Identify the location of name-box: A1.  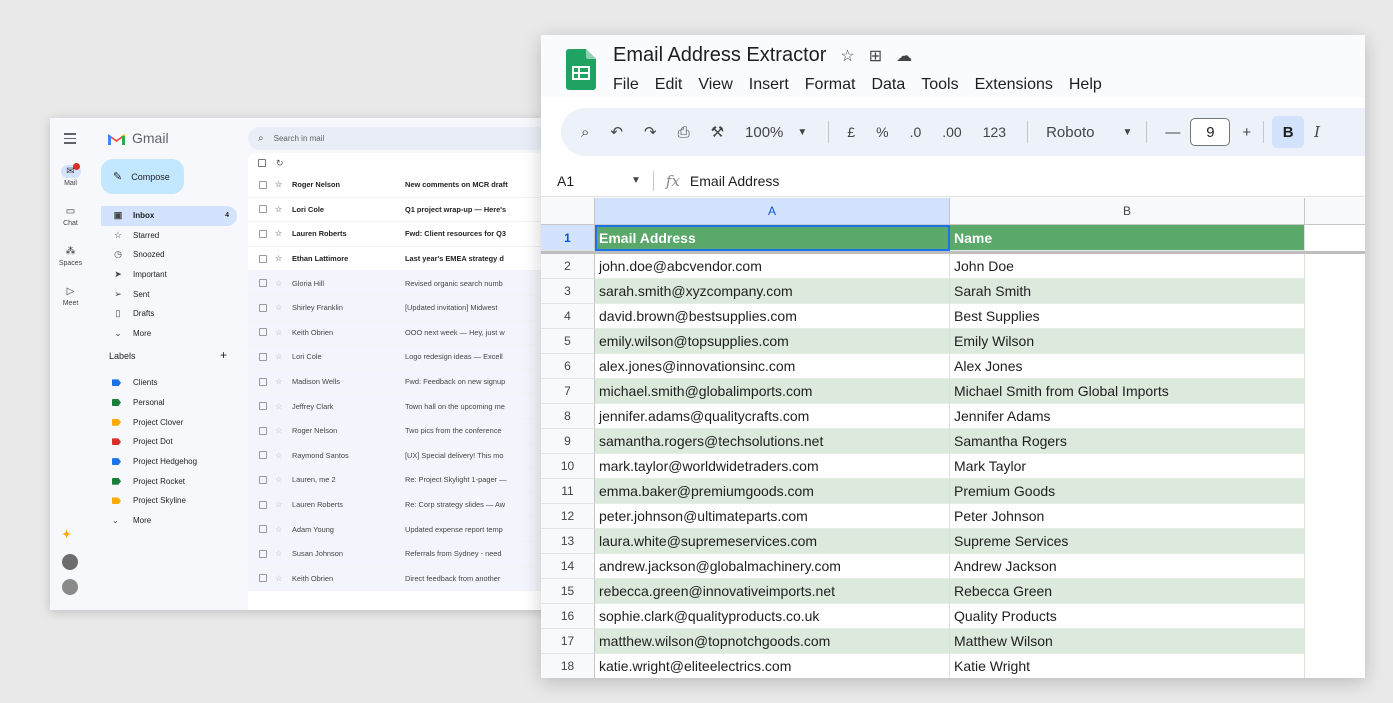
(586, 181).